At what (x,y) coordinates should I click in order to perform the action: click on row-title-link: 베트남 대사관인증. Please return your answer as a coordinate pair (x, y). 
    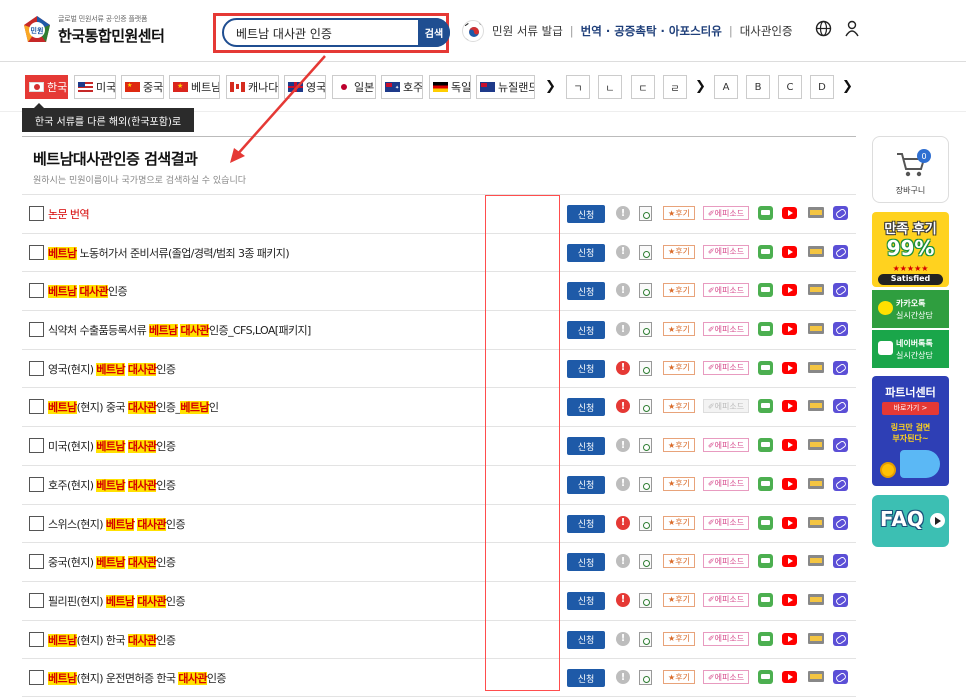
    Looking at the image, I should click on (88, 291).